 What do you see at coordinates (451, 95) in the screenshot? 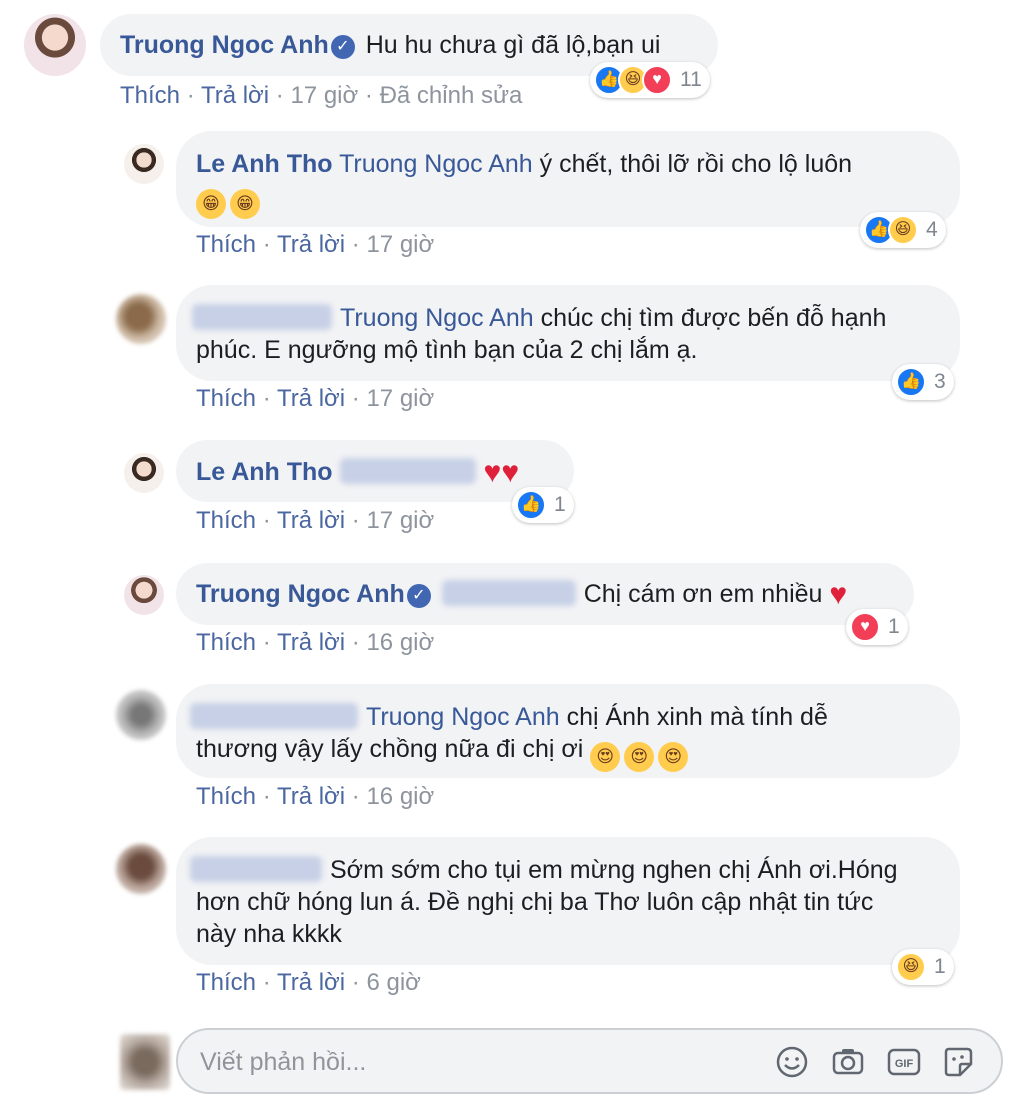
I see `edited-label: Đã chỉnh sửa` at bounding box center [451, 95].